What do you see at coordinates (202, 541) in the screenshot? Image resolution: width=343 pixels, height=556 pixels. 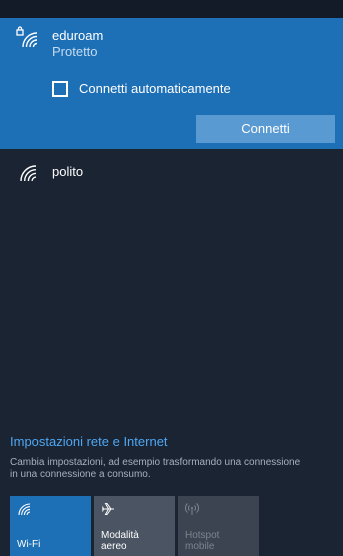 I see `hotspot-tile-label: Hotspot mobile` at bounding box center [202, 541].